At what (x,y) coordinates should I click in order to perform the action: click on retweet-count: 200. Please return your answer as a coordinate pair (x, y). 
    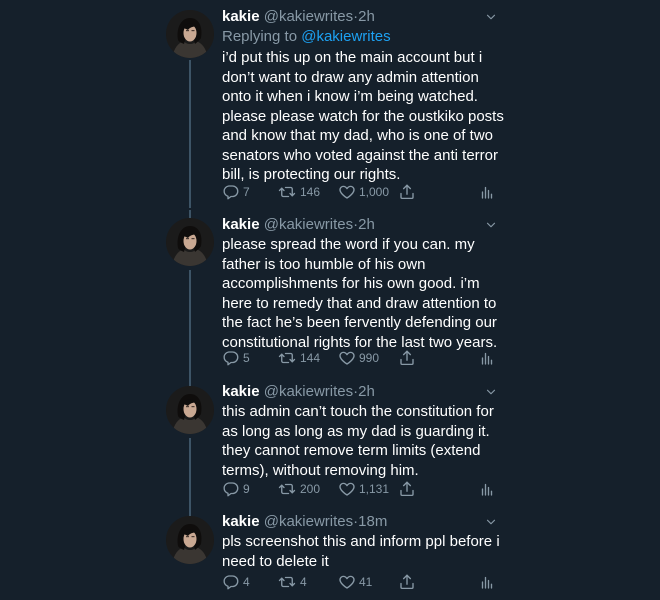
    Looking at the image, I should click on (310, 489).